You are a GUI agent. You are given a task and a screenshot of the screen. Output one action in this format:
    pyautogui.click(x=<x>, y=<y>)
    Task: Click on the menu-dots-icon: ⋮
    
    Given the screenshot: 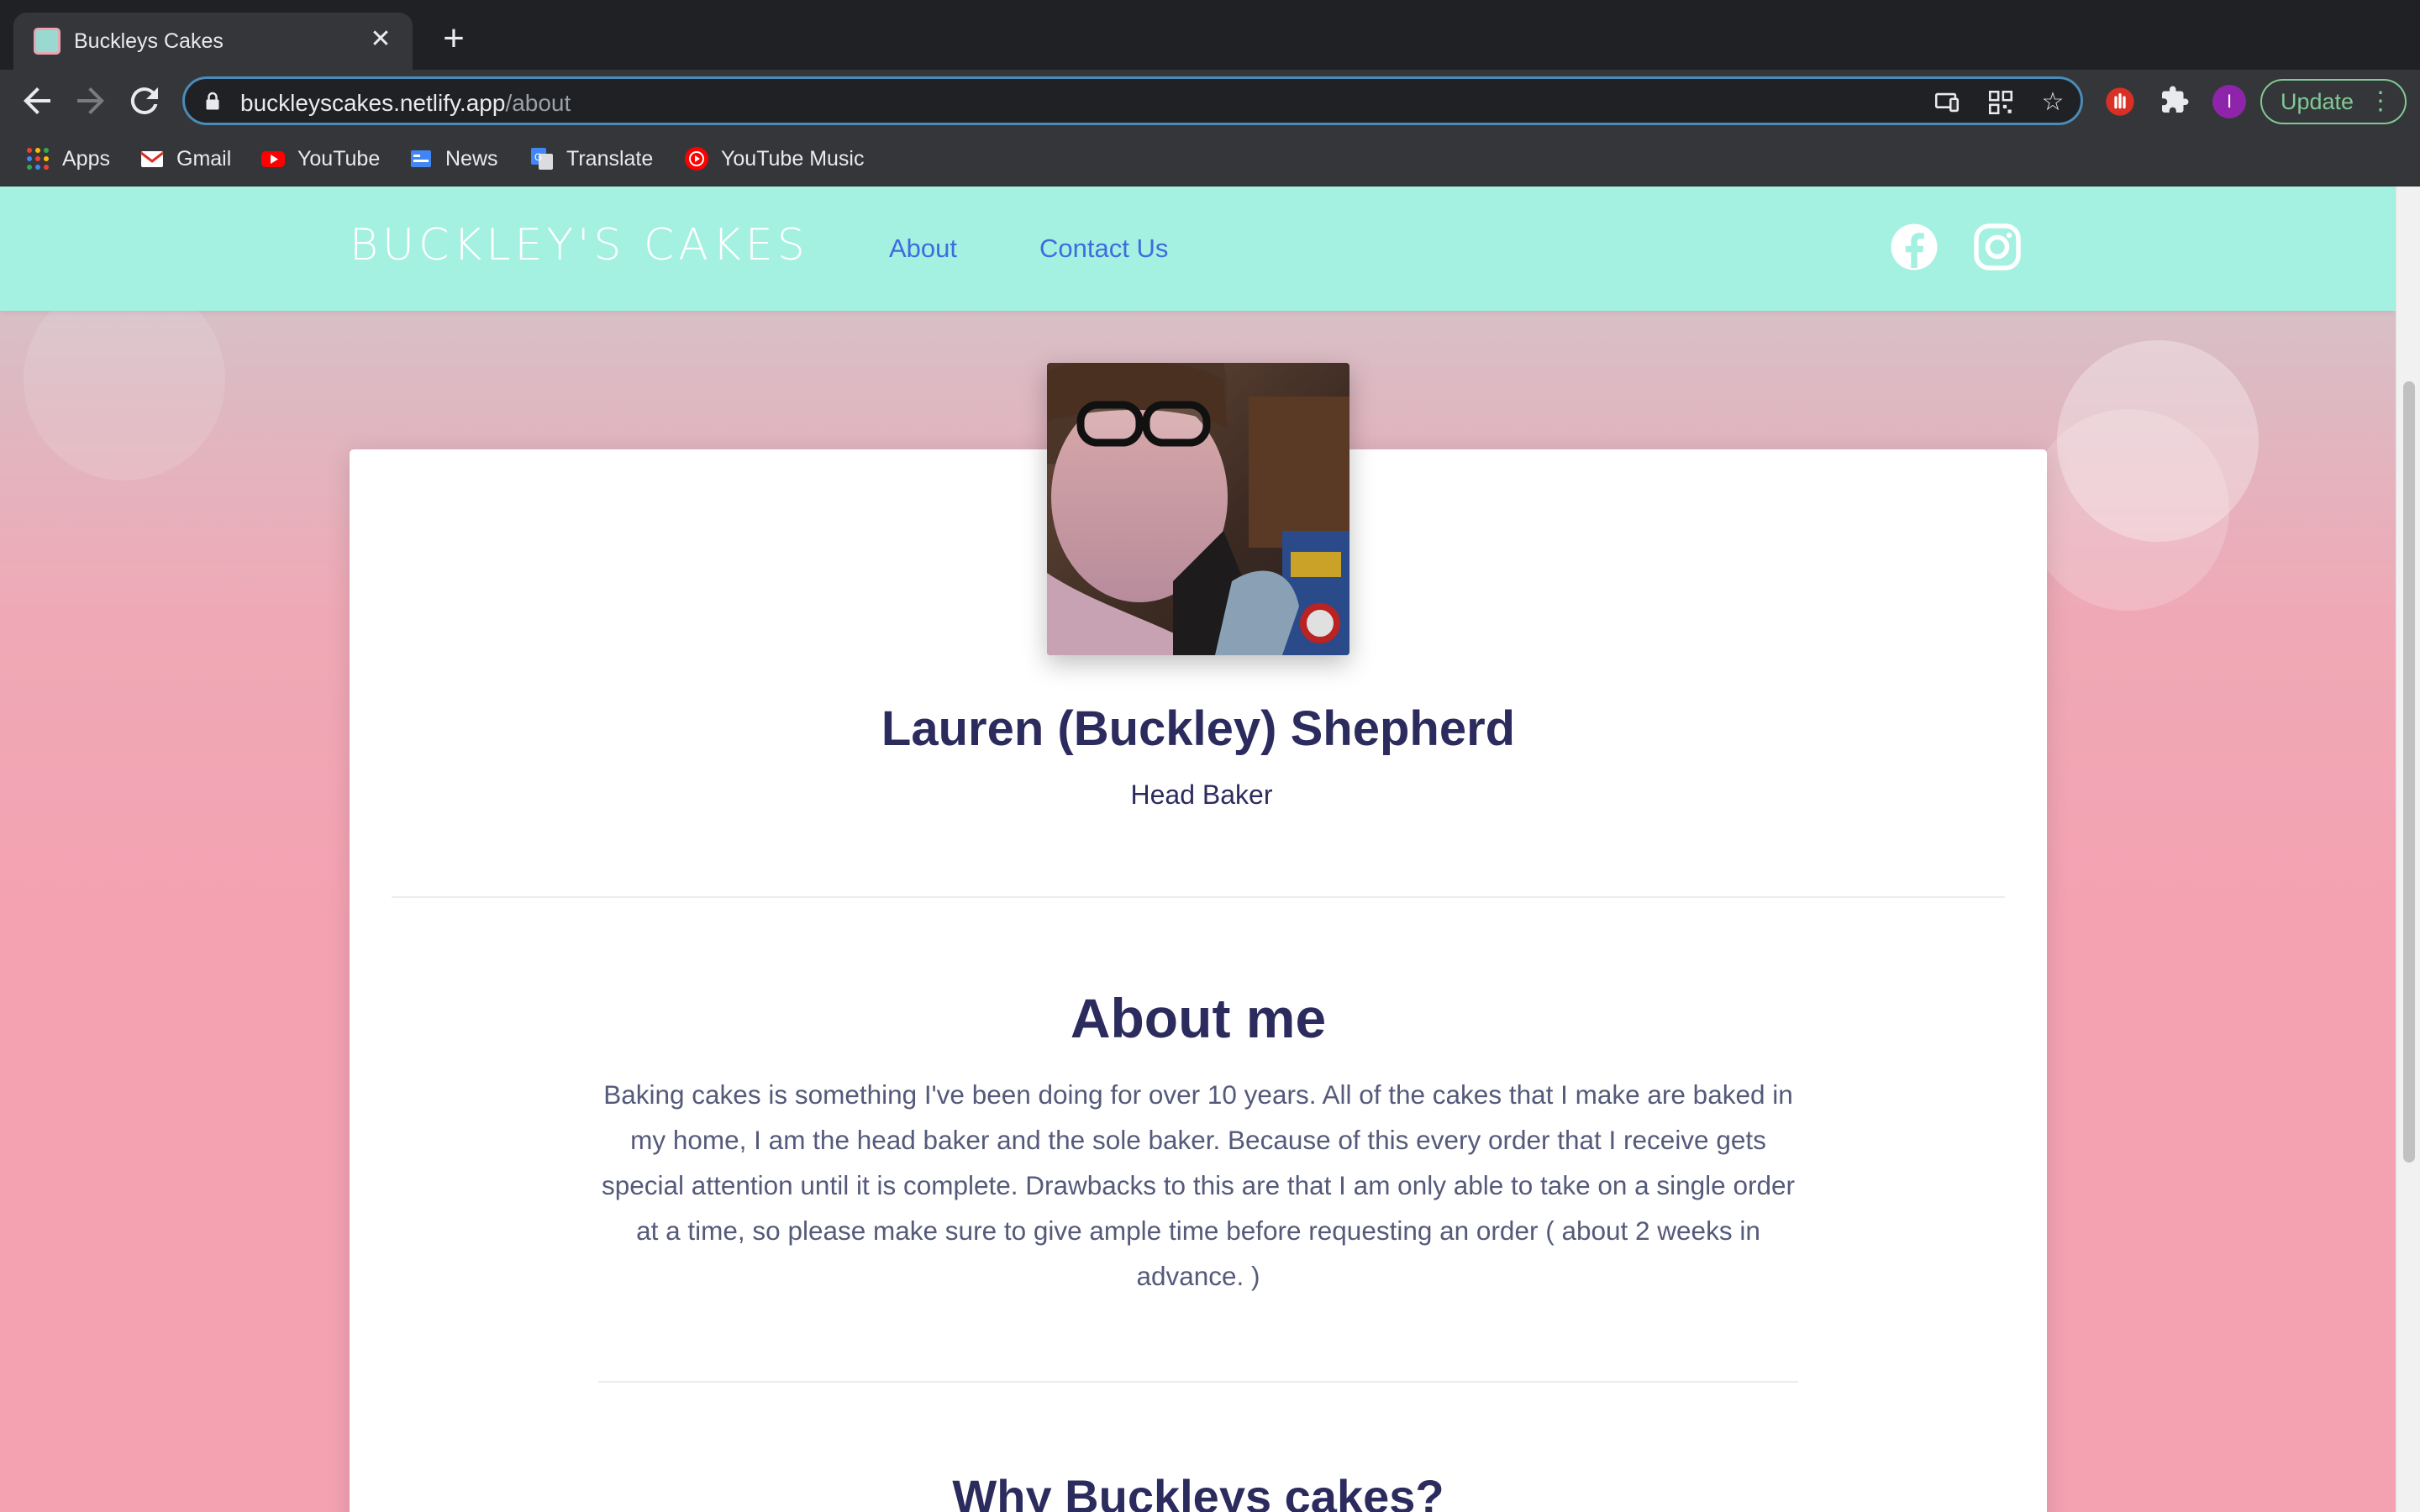 What is the action you would take?
    pyautogui.click(x=2381, y=102)
    